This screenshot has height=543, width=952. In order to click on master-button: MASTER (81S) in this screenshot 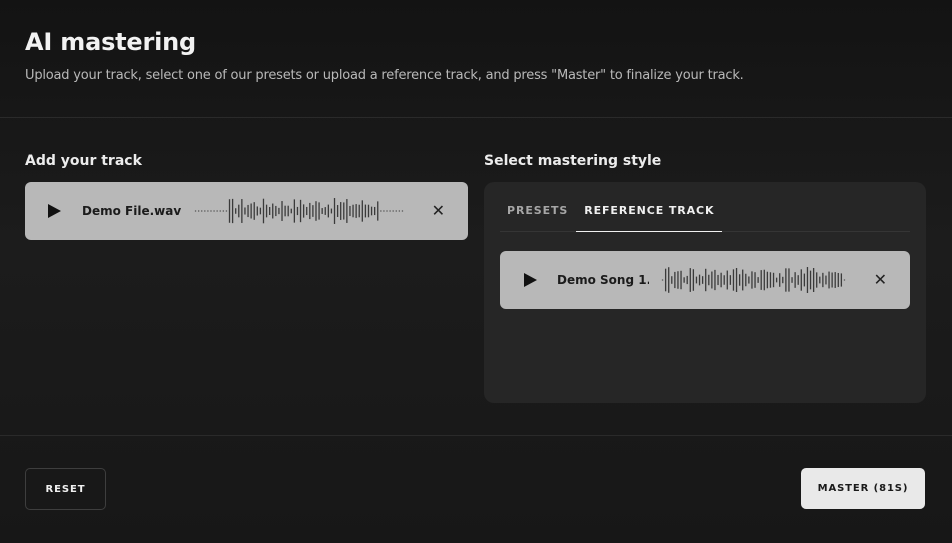, I will do `click(863, 488)`.